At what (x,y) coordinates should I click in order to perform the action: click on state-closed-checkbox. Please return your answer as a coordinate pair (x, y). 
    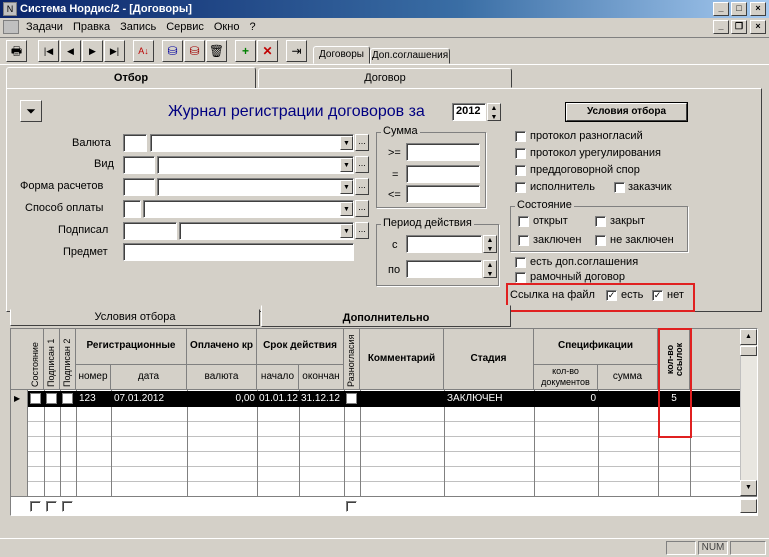
    Looking at the image, I should click on (600, 221).